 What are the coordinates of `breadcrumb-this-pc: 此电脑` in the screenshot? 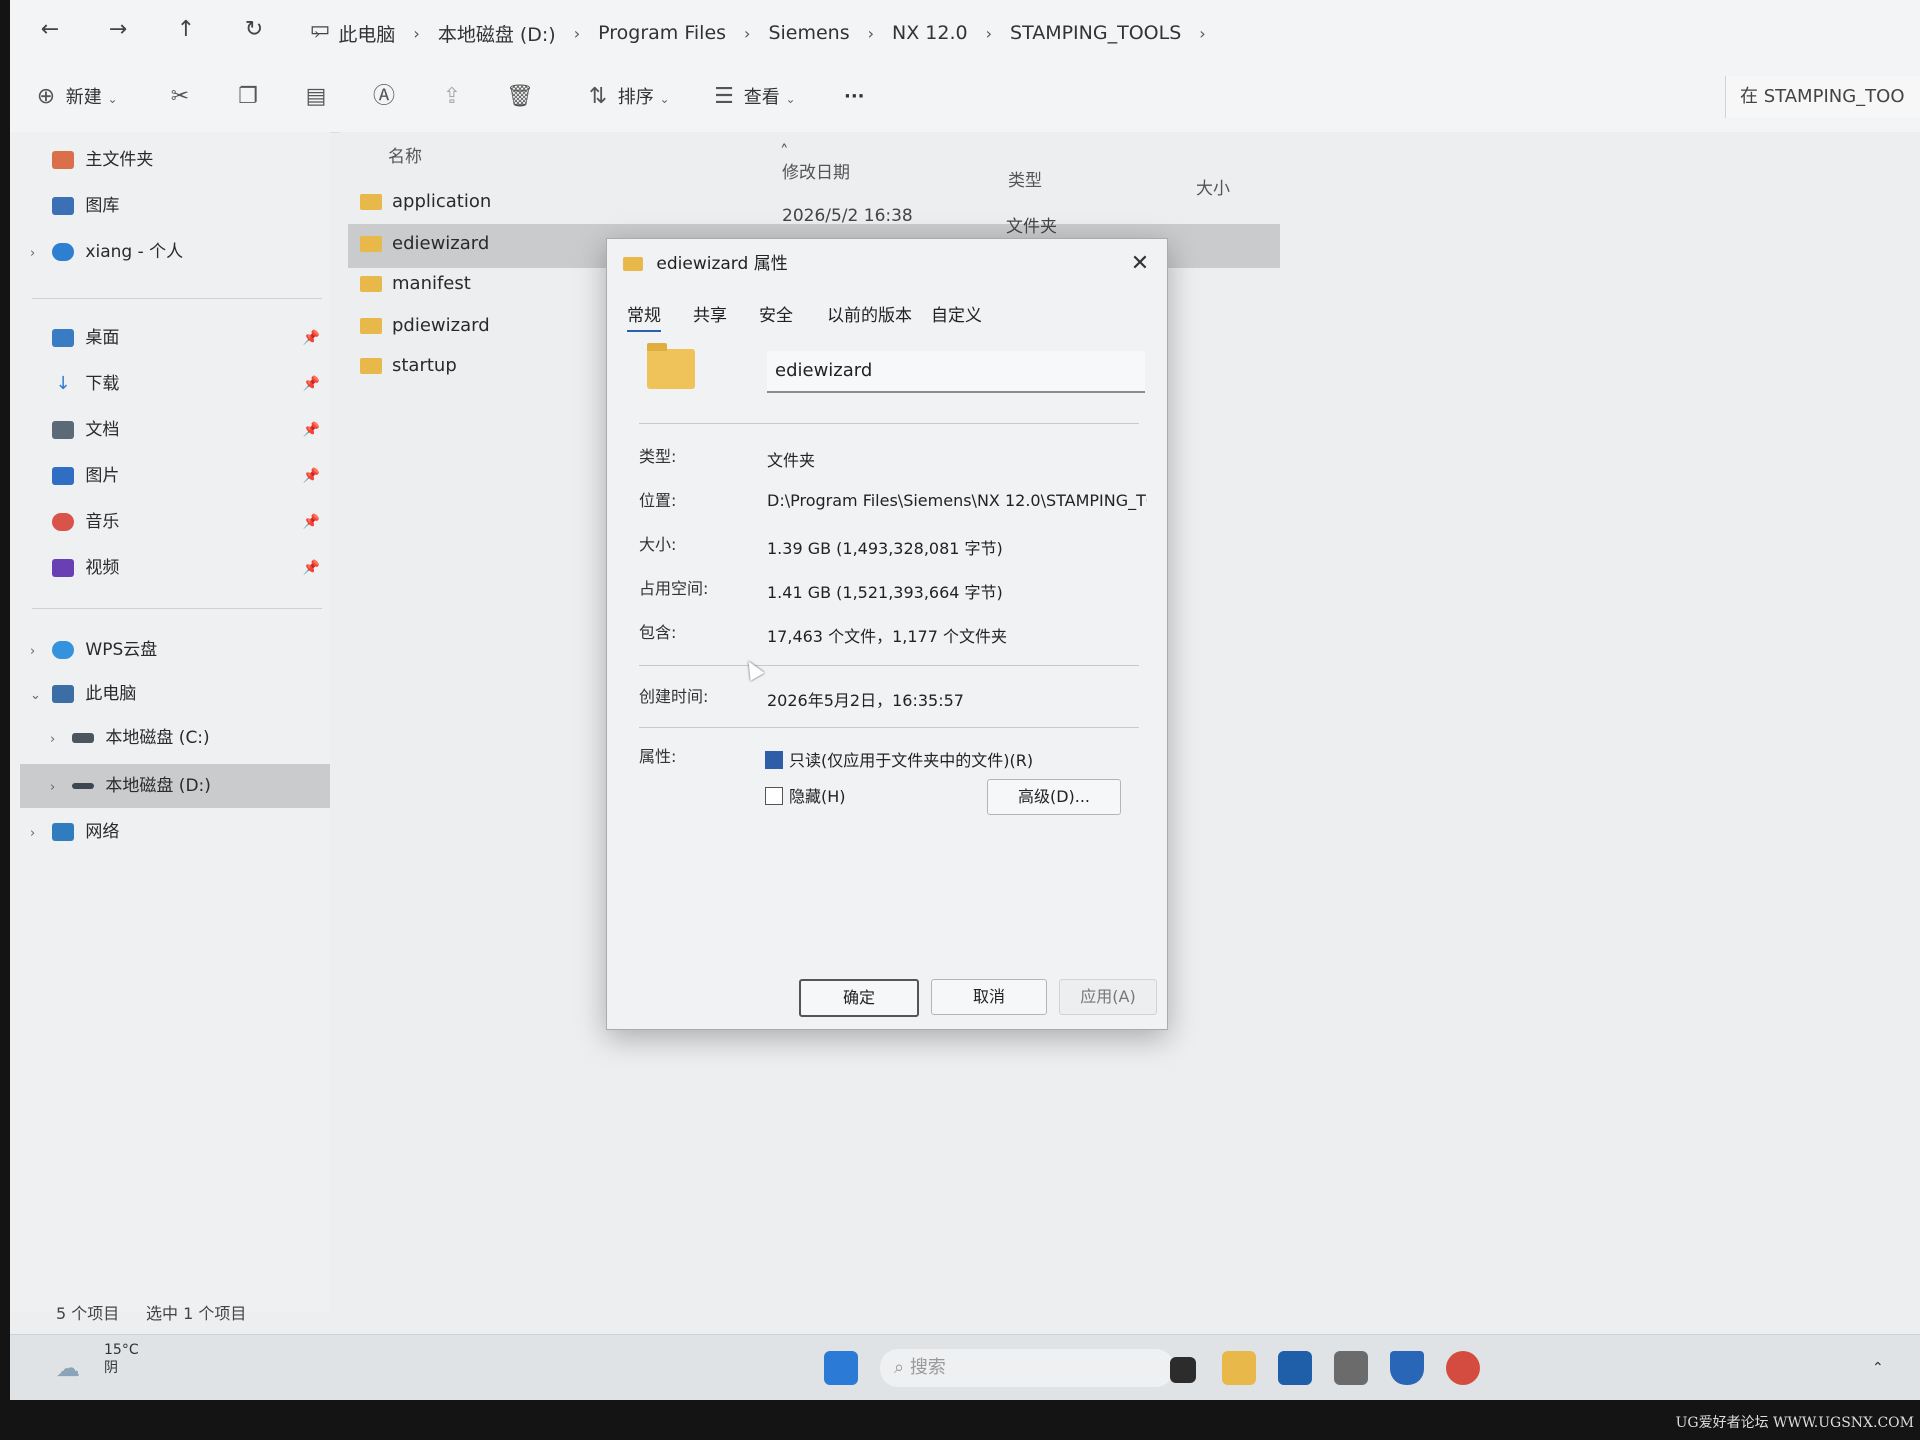 It's located at (366, 33).